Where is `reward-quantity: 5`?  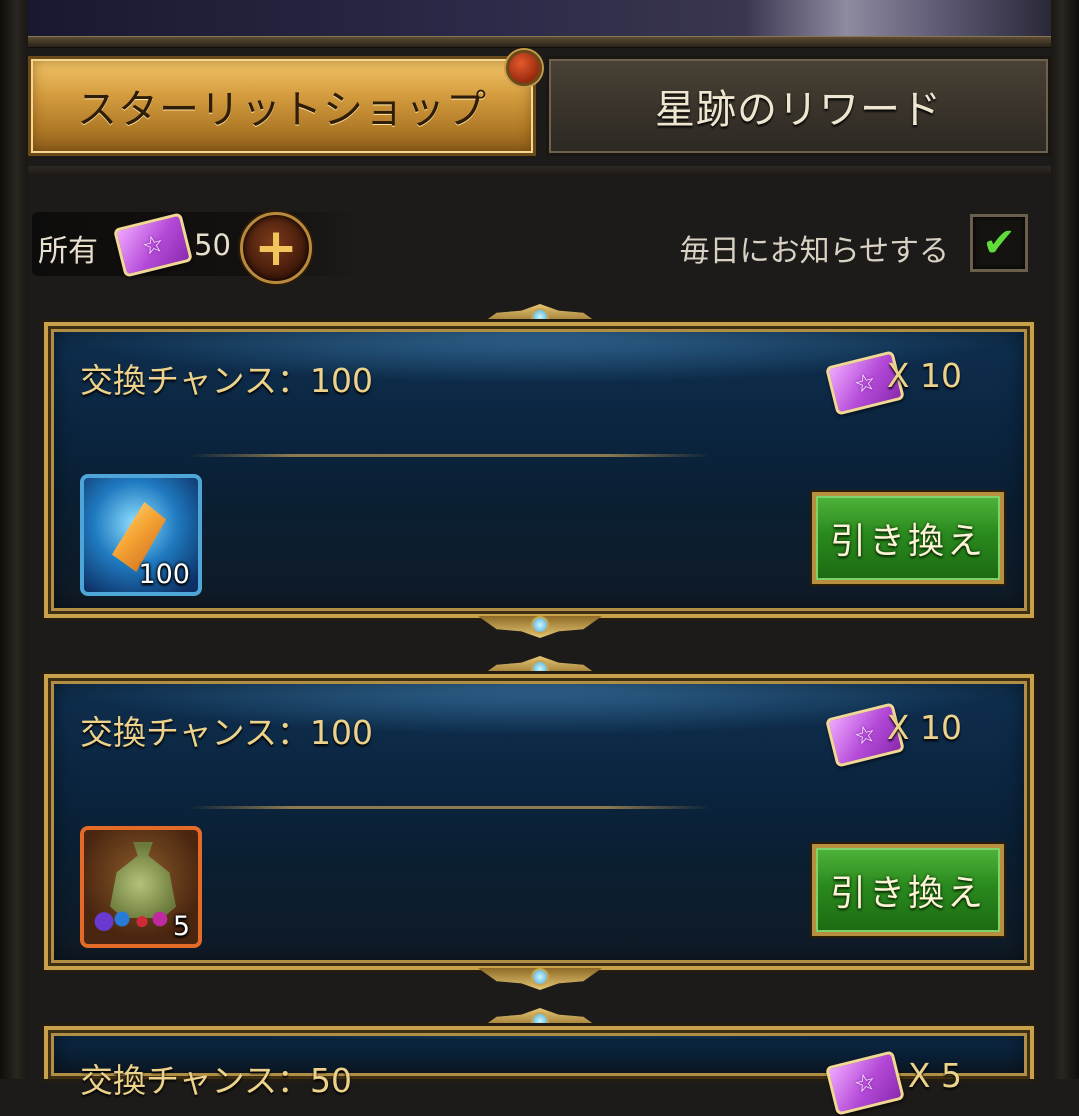
reward-quantity: 5 is located at coordinates (181, 926).